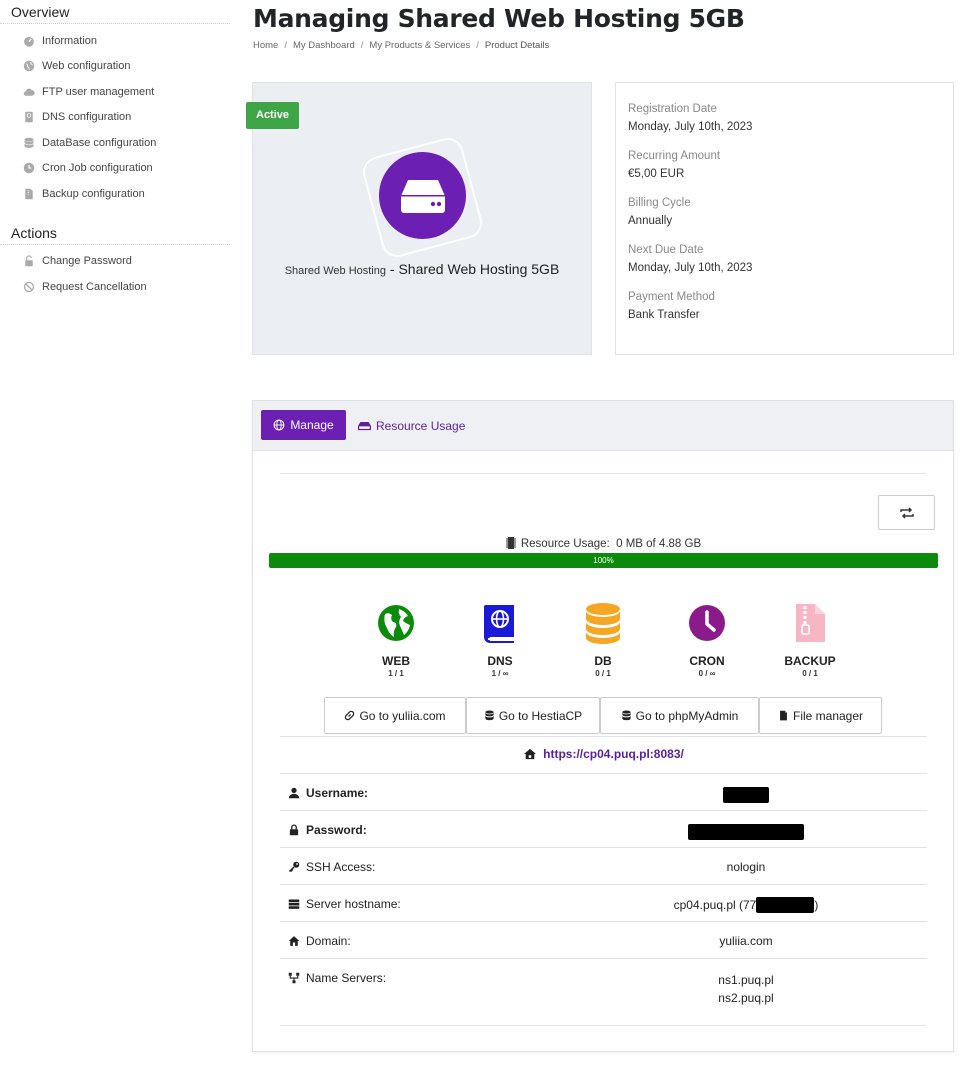  What do you see at coordinates (86, 66) in the screenshot?
I see `sidebar-item-label: Web configuration` at bounding box center [86, 66].